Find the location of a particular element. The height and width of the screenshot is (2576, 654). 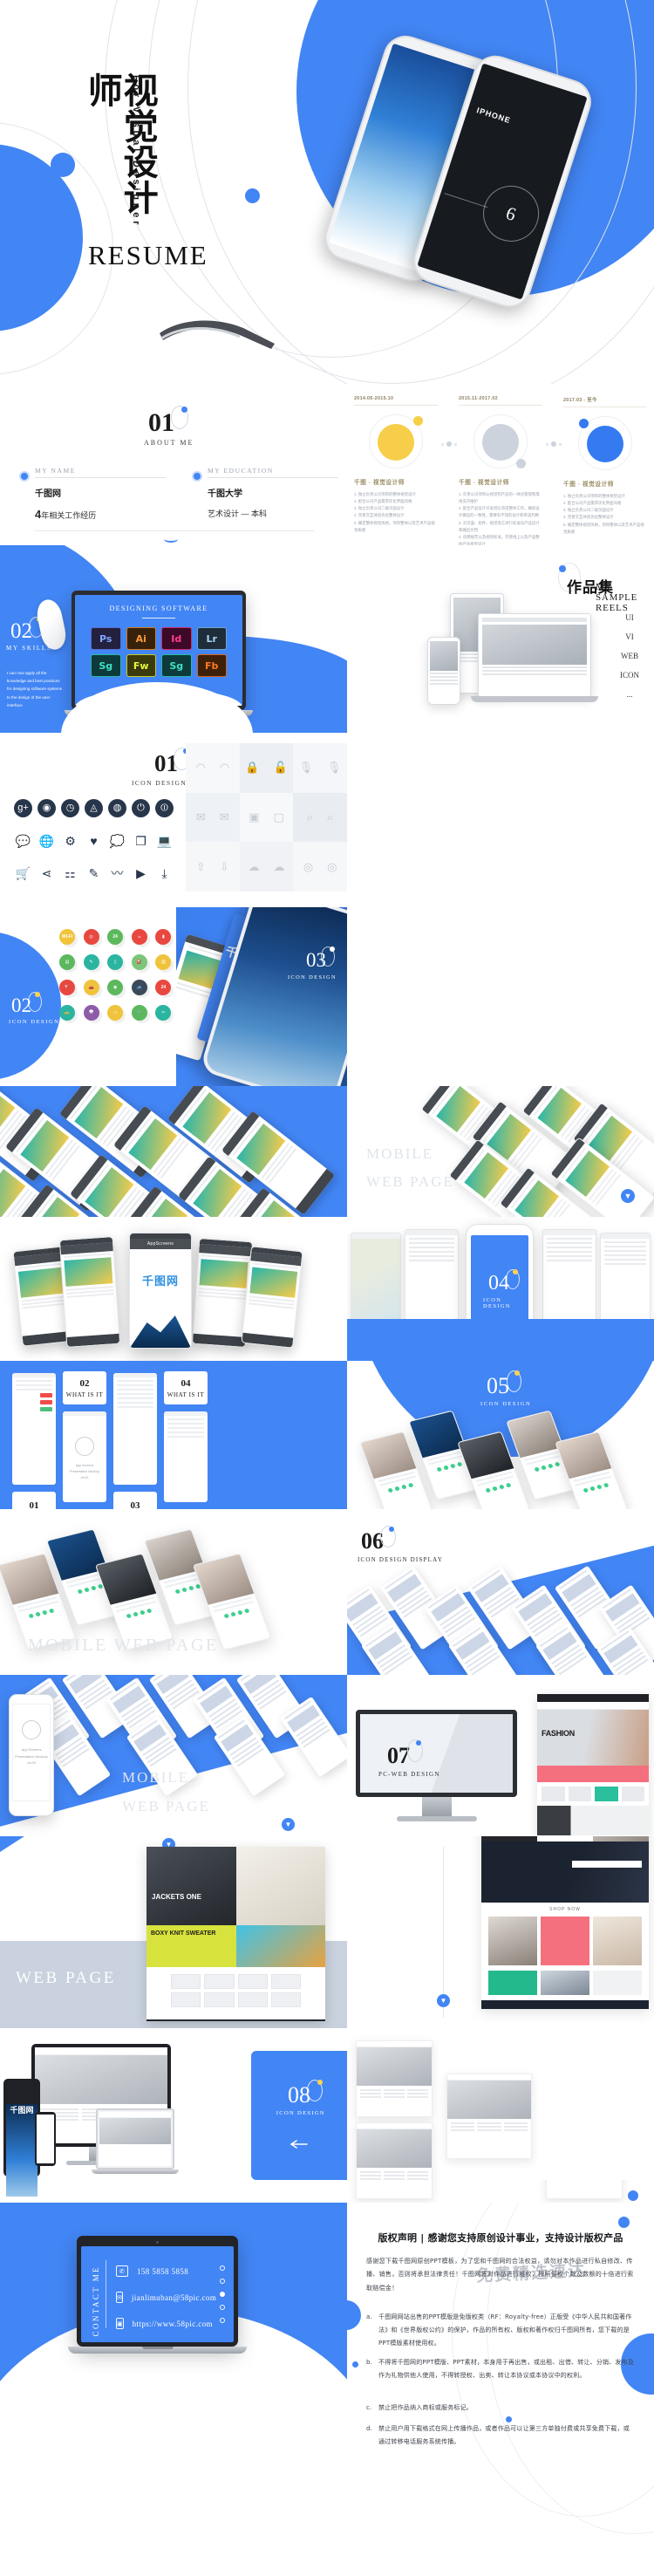

adobe-app-grid: Ps Ai Id Lr Sg Fw Sg Fb is located at coordinates (158, 647).